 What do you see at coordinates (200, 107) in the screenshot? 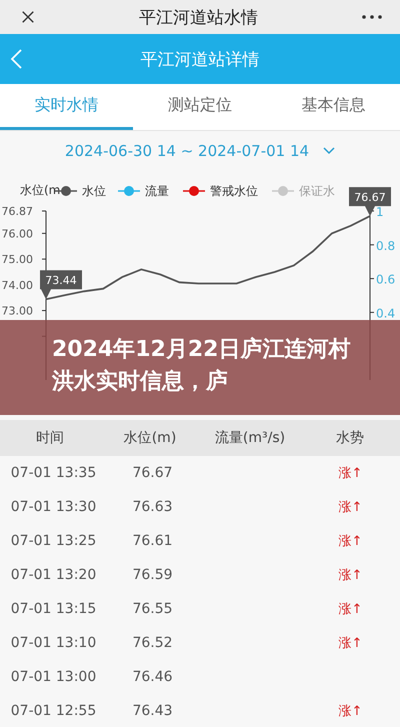
I see `tab: 测站定位` at bounding box center [200, 107].